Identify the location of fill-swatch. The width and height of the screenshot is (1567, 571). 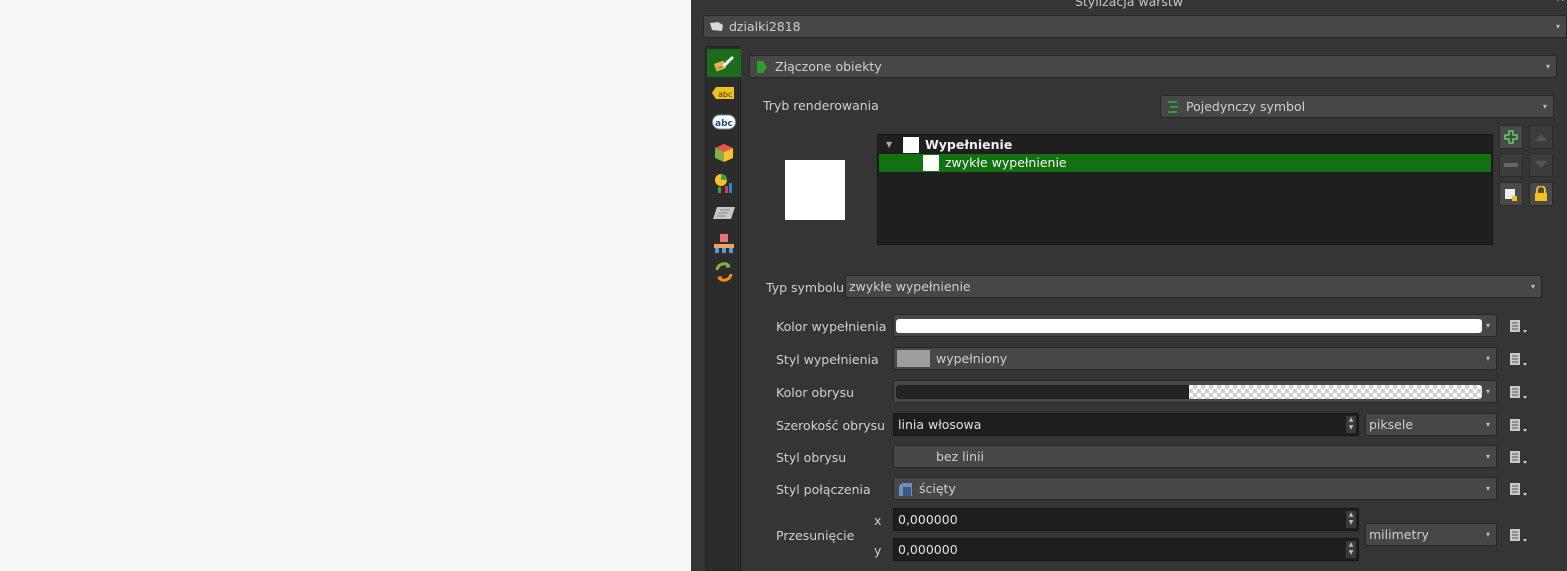
(911, 145).